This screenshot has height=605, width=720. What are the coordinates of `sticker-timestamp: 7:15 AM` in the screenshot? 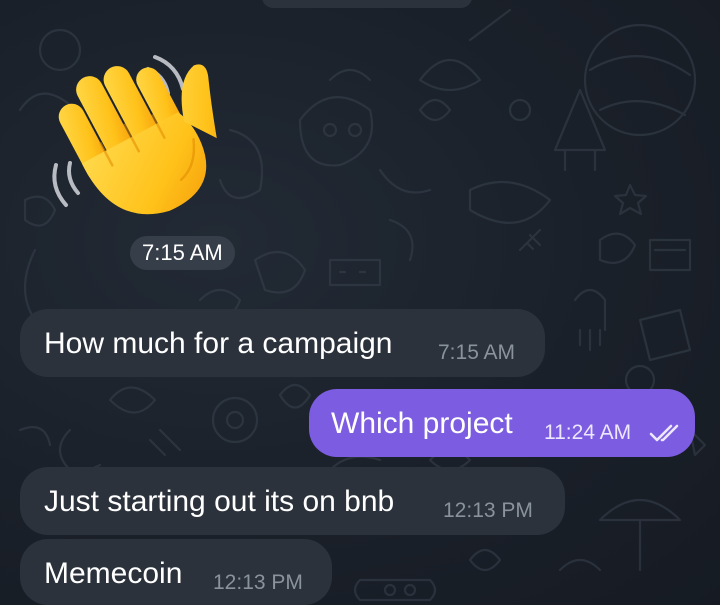 It's located at (182, 253).